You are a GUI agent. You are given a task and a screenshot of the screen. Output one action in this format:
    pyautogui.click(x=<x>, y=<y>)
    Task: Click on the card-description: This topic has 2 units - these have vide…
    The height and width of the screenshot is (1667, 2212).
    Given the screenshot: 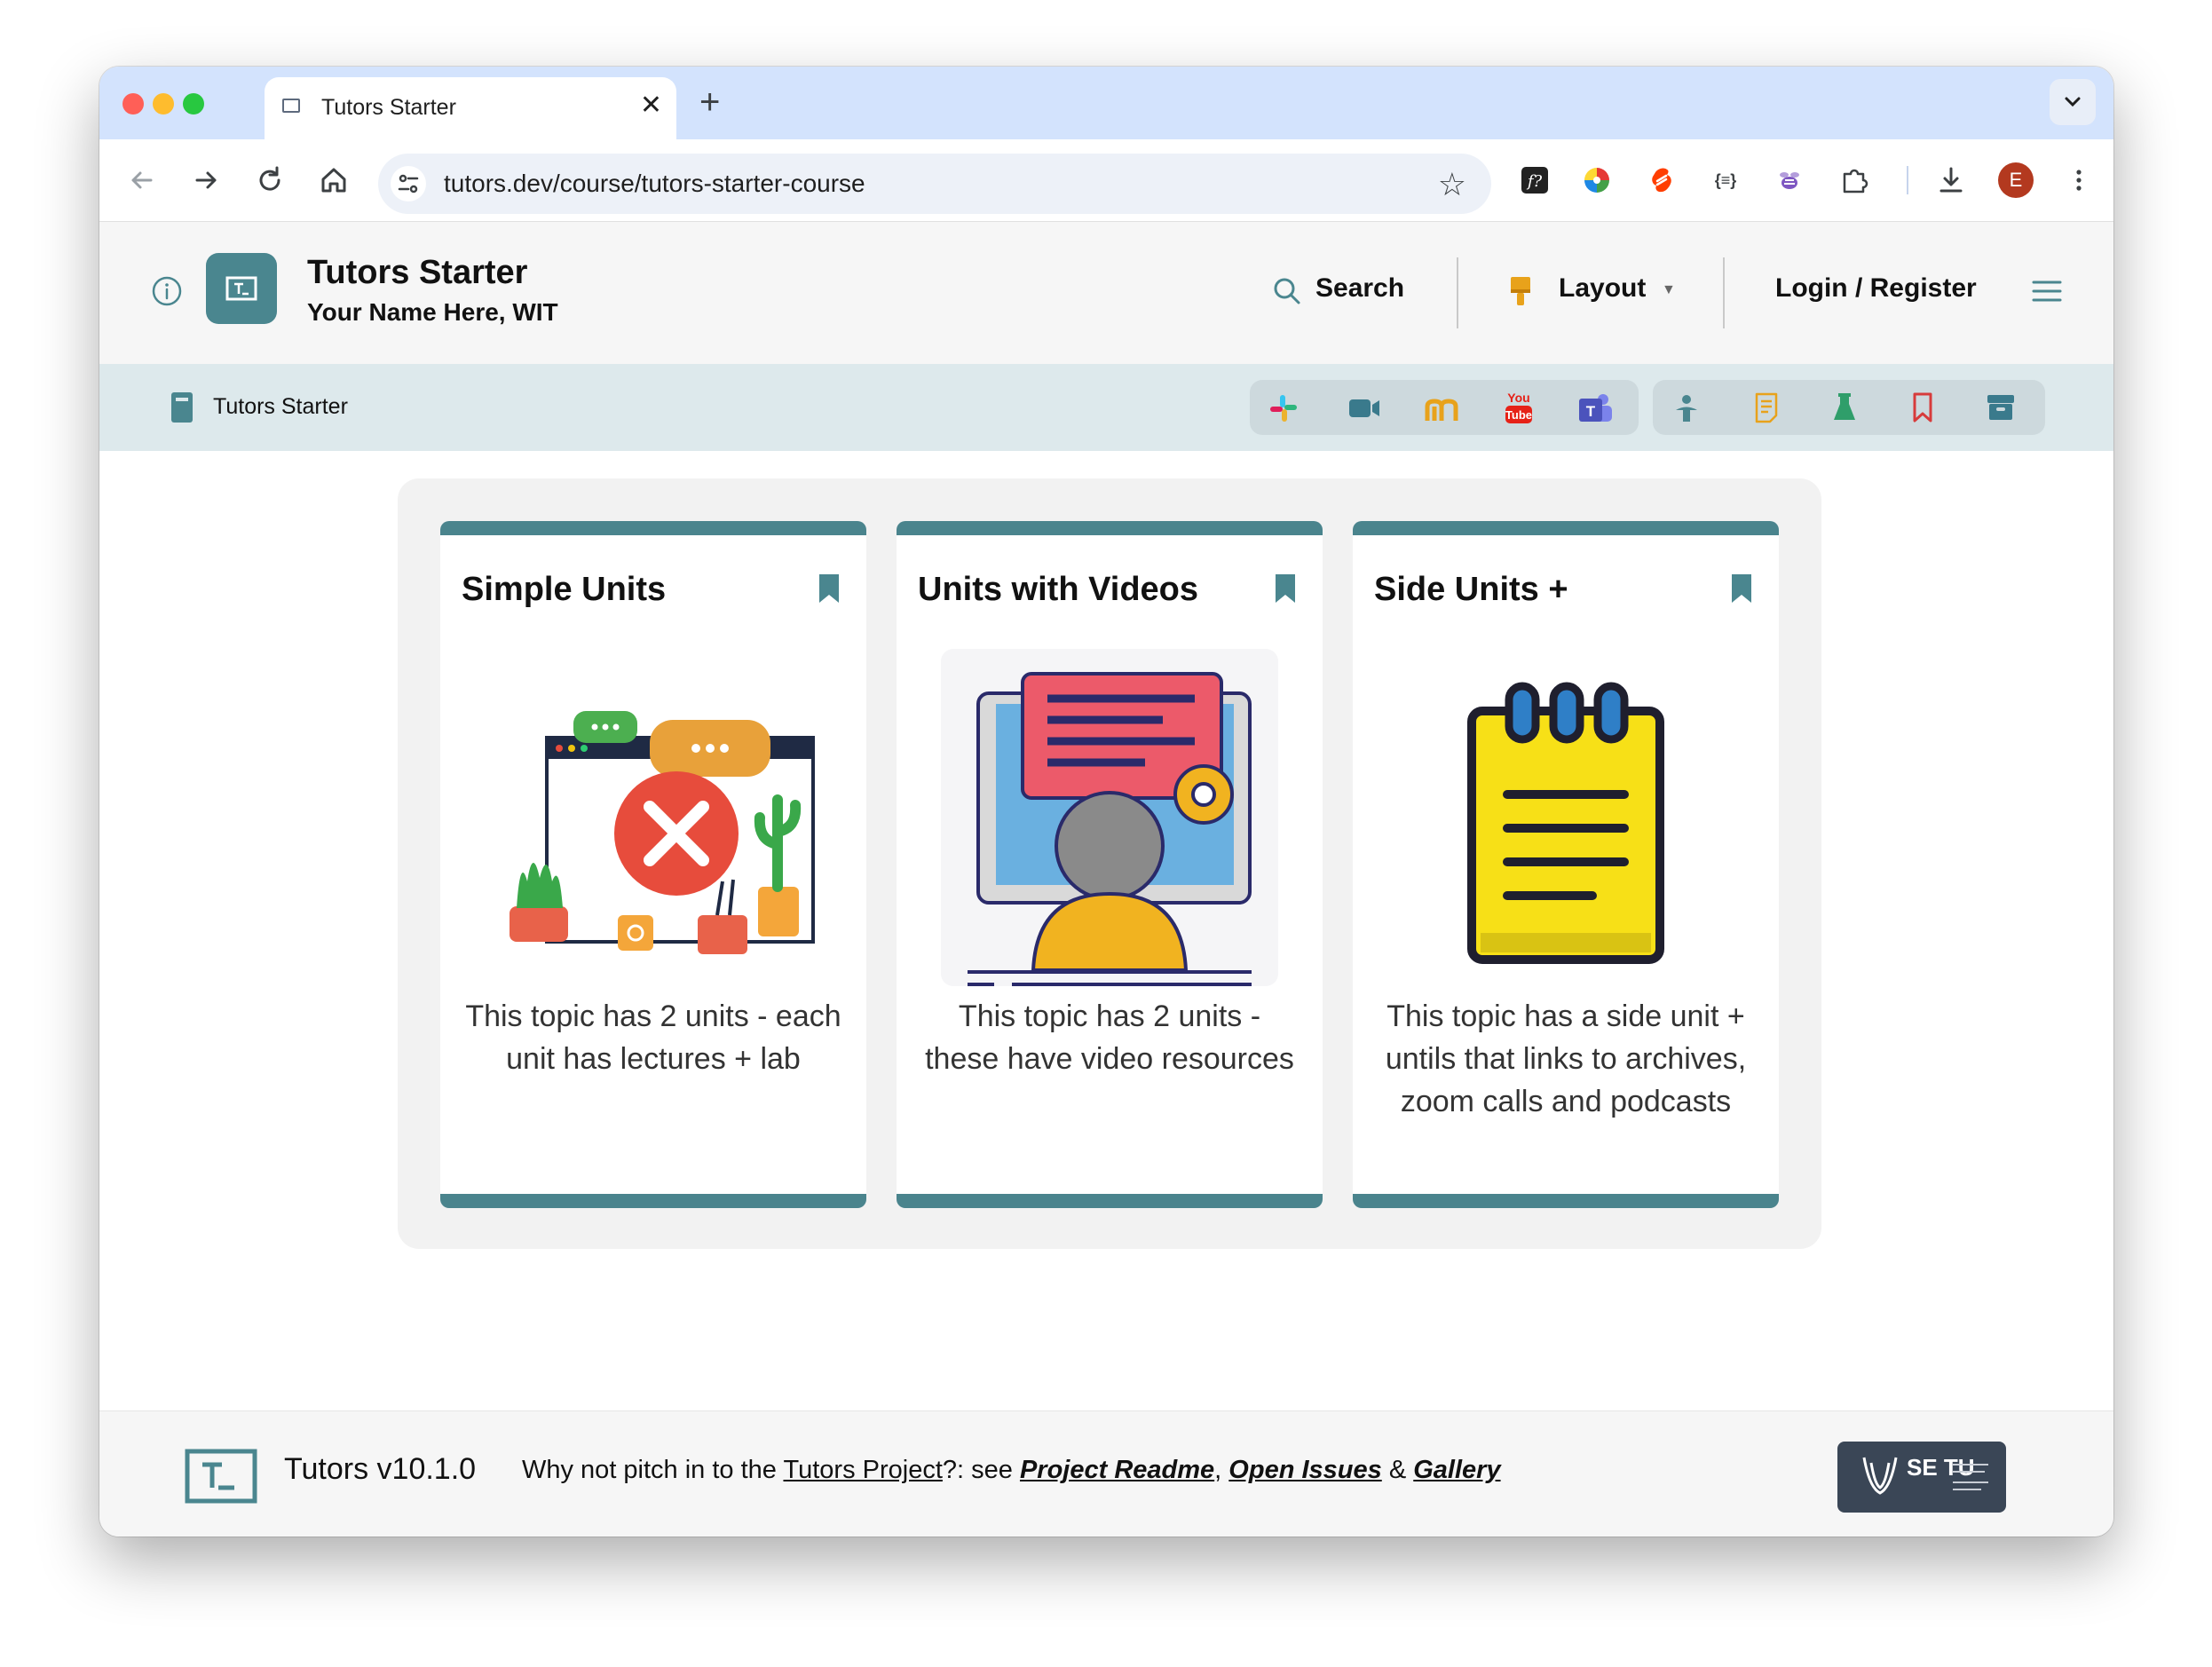 What is the action you would take?
    pyautogui.click(x=1109, y=1037)
    